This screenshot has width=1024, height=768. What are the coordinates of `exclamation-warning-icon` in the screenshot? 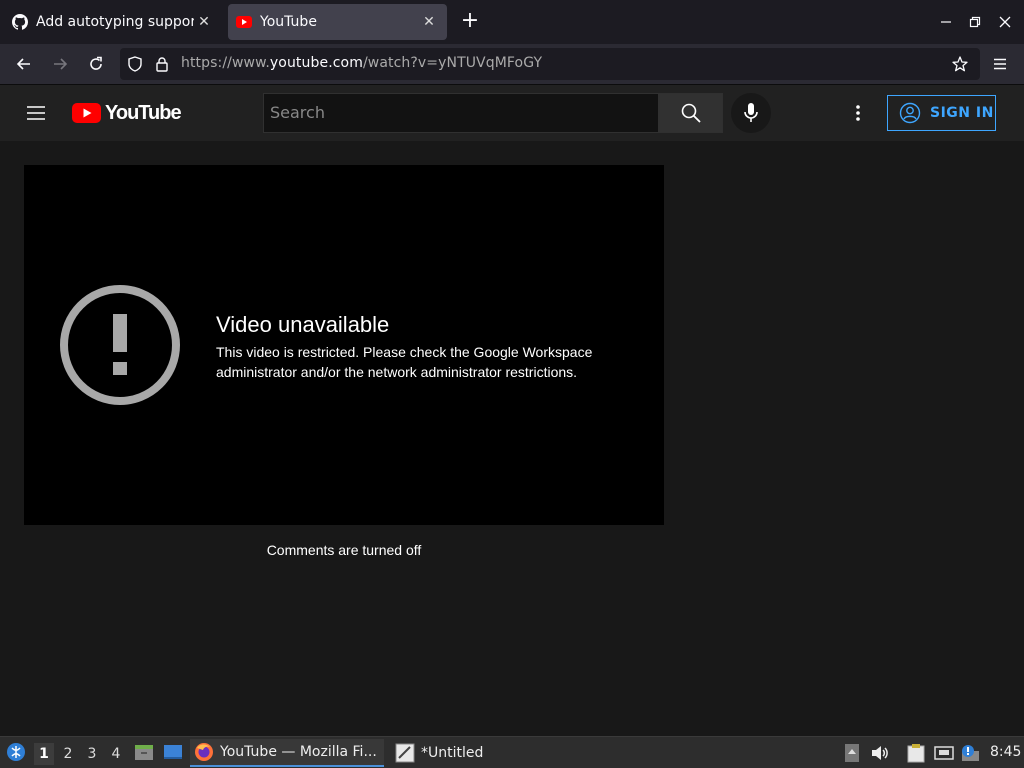 It's located at (120, 345).